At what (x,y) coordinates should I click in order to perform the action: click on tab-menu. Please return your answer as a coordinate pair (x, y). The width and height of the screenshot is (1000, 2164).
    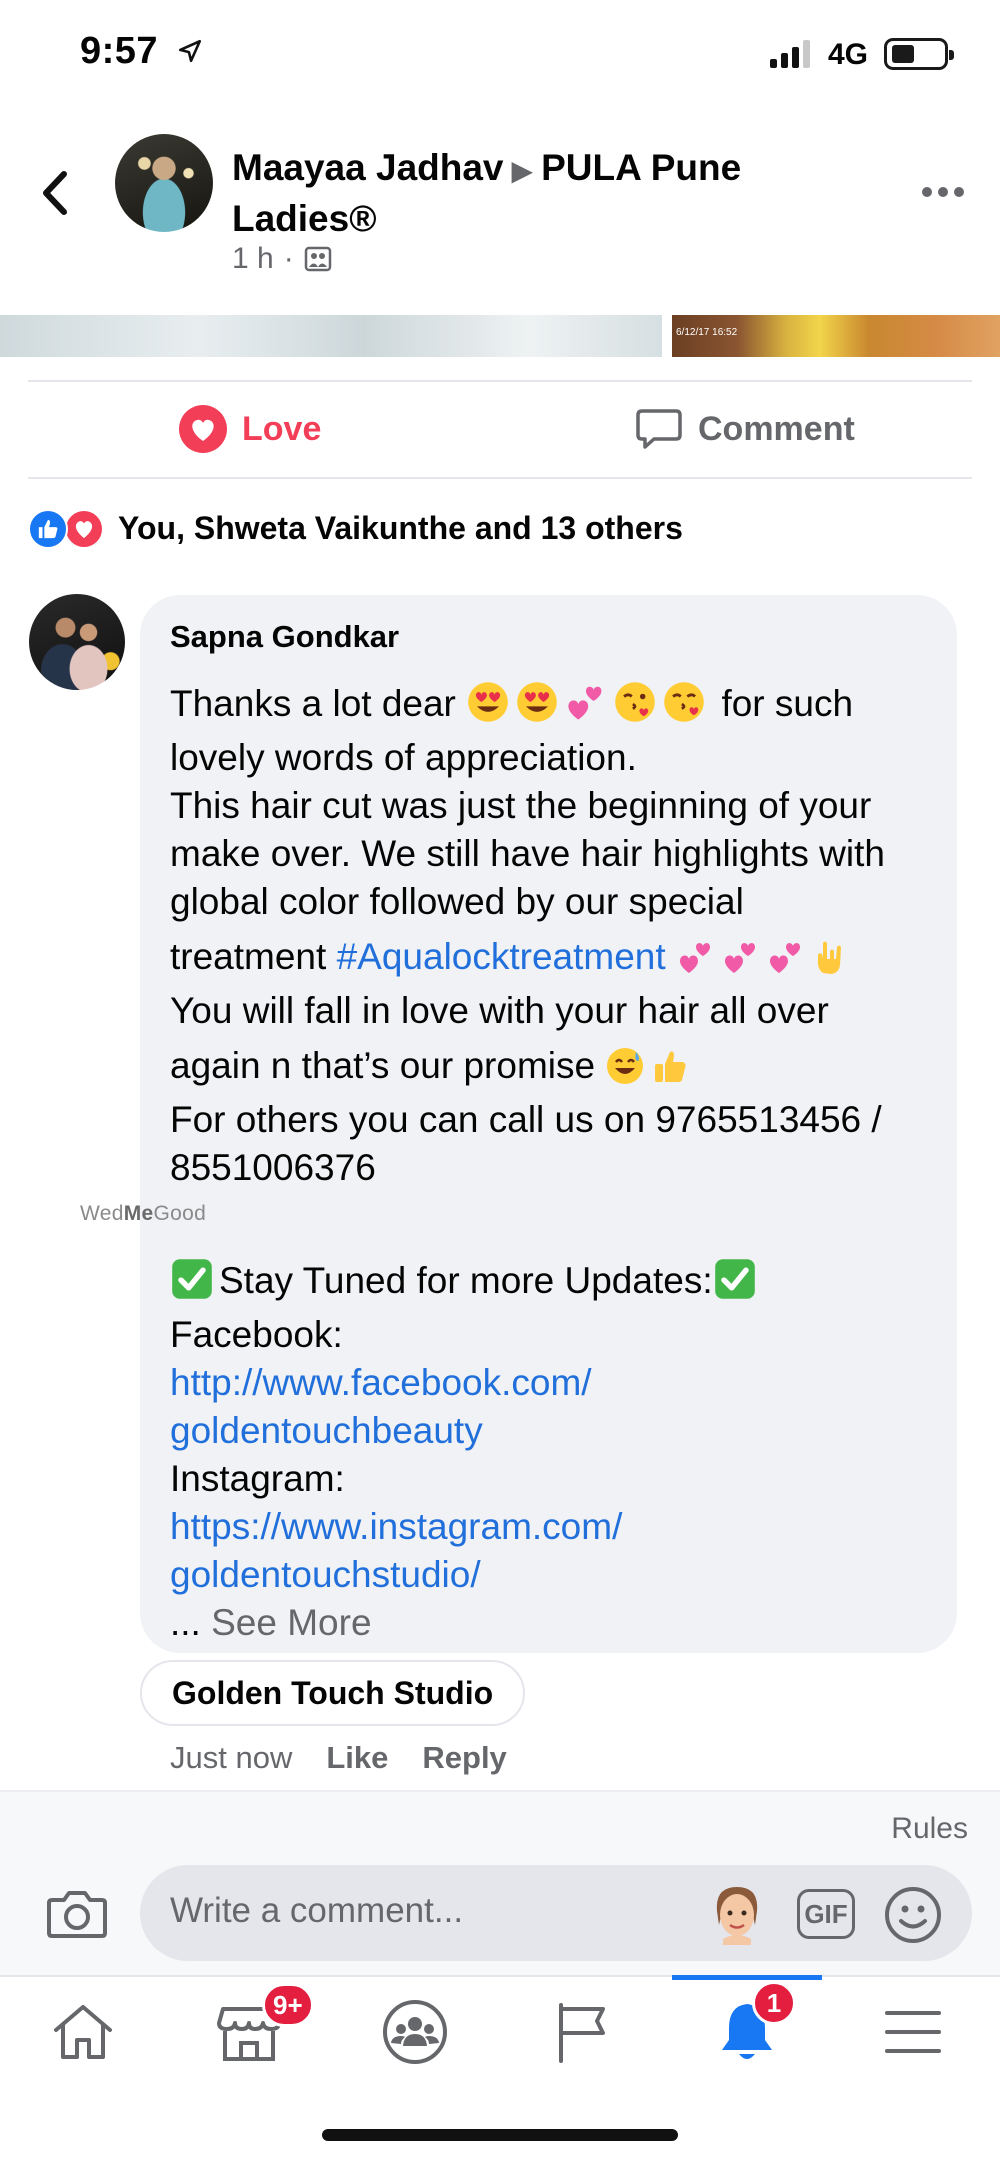
    Looking at the image, I should click on (913, 2032).